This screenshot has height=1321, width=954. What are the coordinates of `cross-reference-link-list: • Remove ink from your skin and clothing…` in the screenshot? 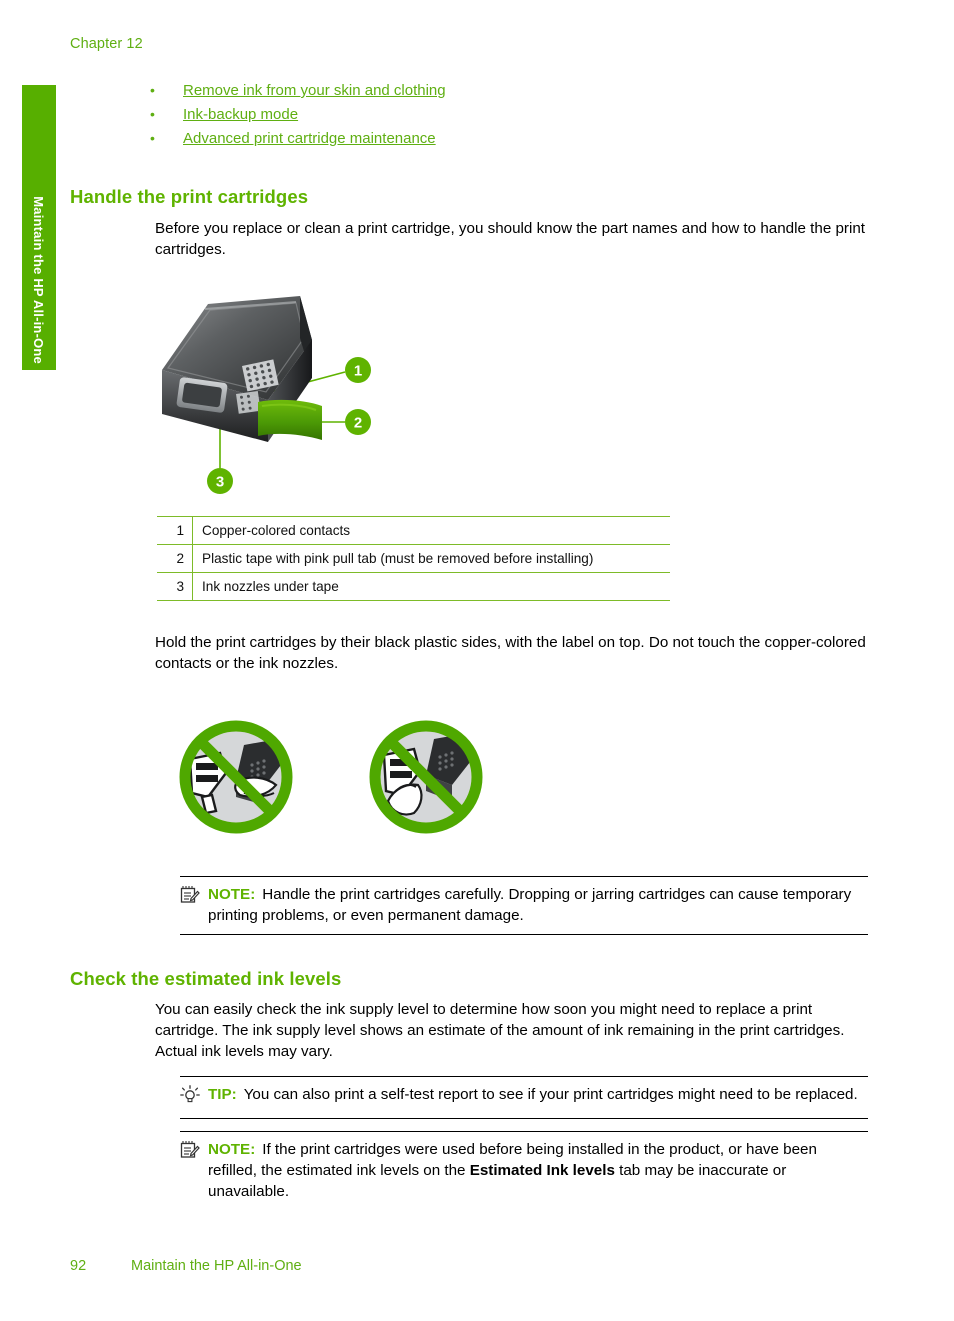 It's located at (500, 118).